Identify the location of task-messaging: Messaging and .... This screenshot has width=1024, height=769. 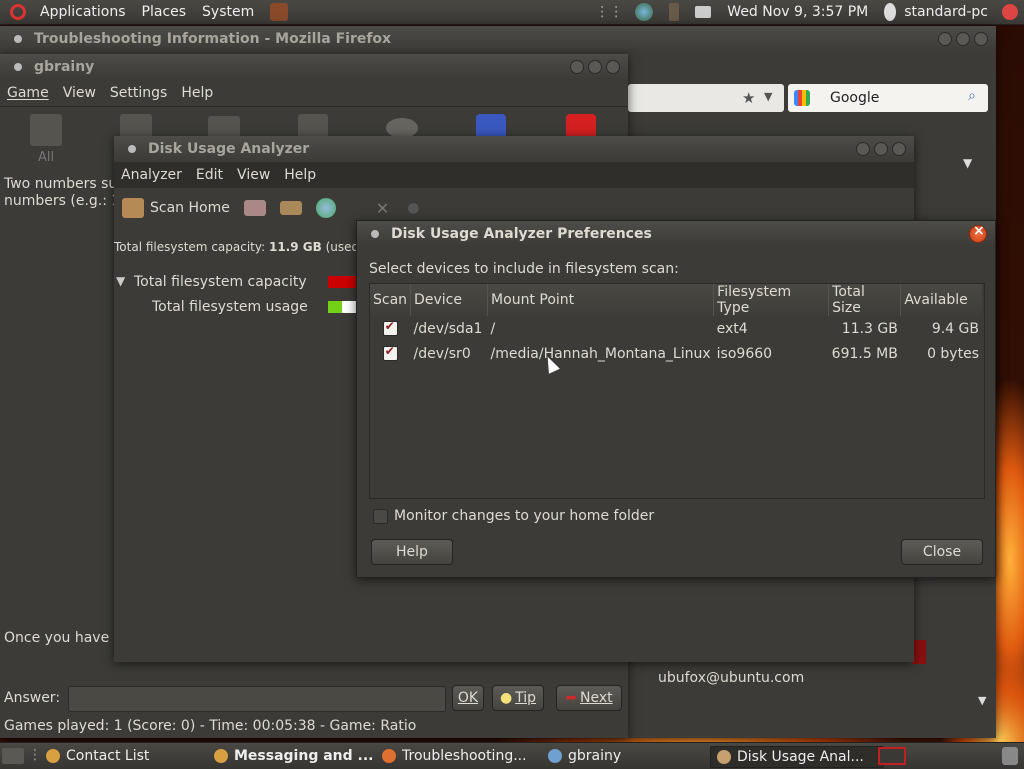
(295, 756).